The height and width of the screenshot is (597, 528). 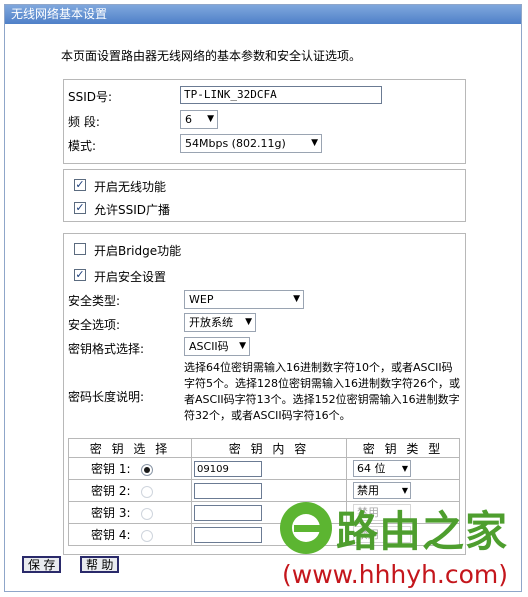 What do you see at coordinates (188, 119) in the screenshot?
I see `channel-value: 6` at bounding box center [188, 119].